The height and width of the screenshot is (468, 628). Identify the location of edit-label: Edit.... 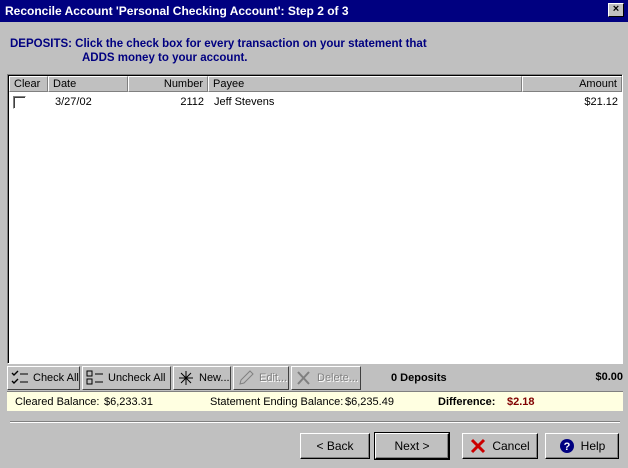
(273, 378).